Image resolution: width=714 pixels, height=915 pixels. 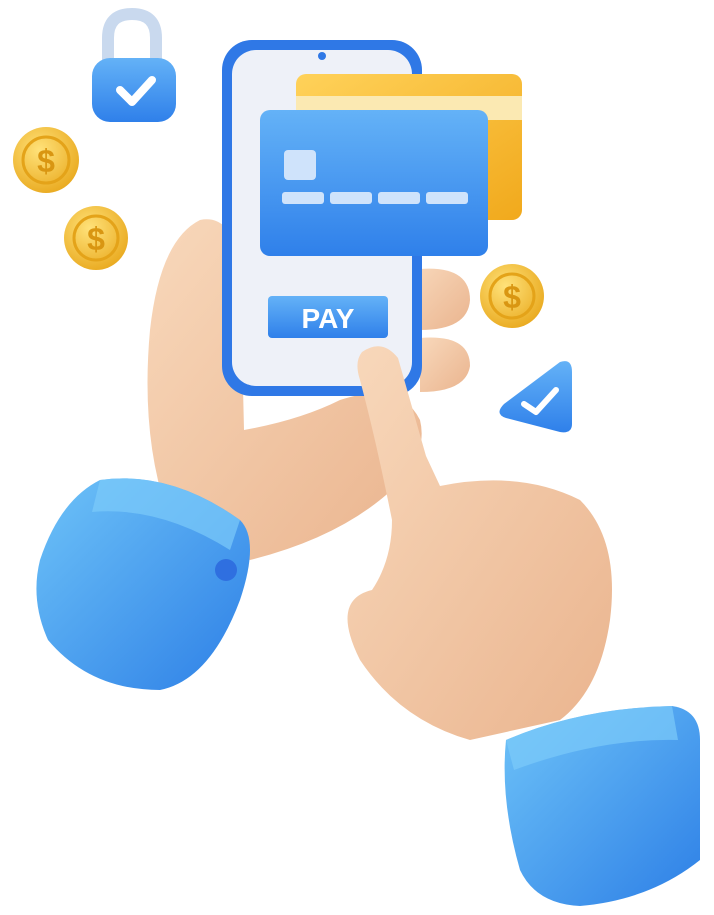 I want to click on check-triangle-icon, so click(x=535, y=397).